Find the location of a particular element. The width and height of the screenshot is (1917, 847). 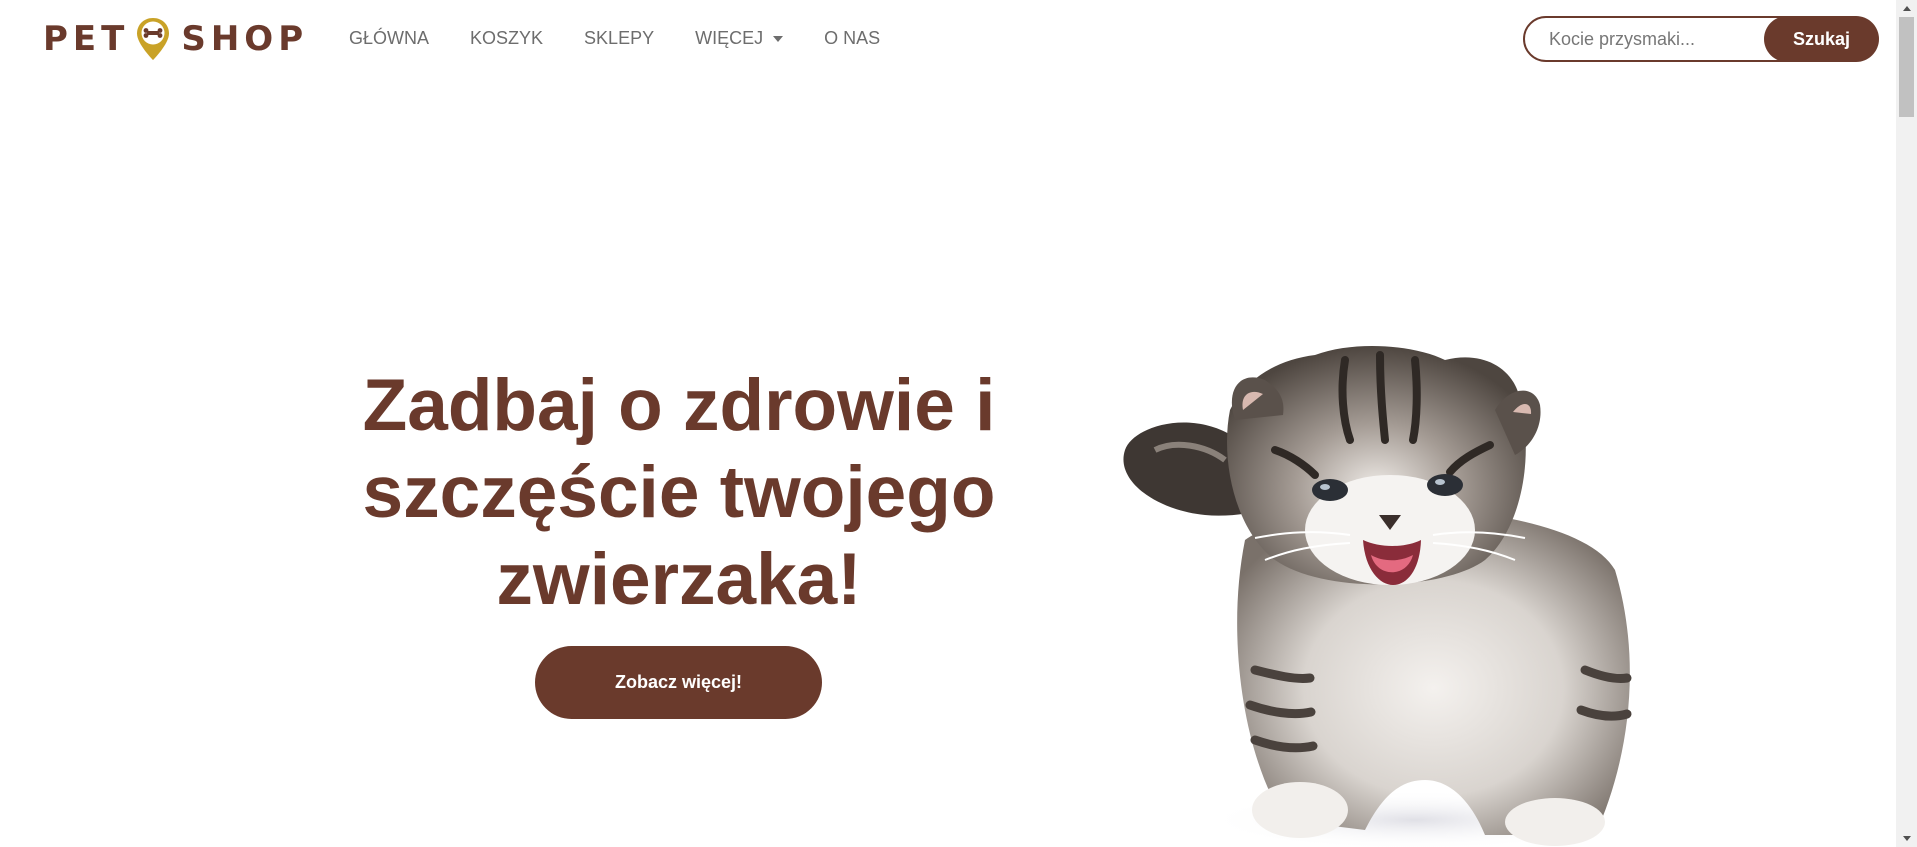

nav-item-wiecej-label: WIĘCEJ is located at coordinates (729, 38).